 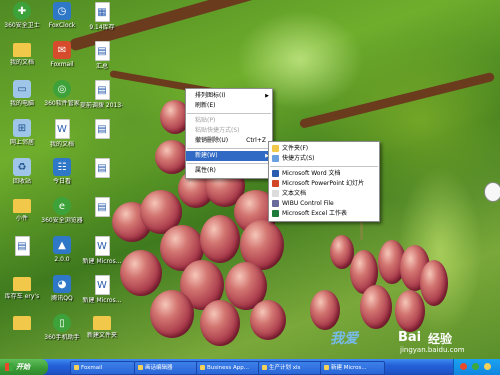 I want to click on desktop-icon-label: 腾讯QQ, so click(x=62, y=298).